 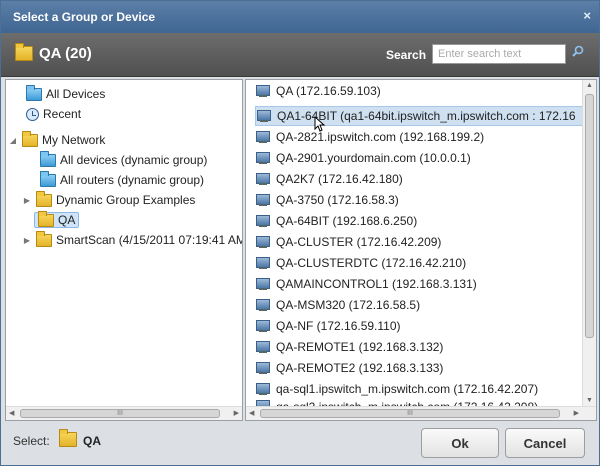 I want to click on tree-item-label: SmartScan (4/15/2011 07:19:41 AM, so click(x=149, y=240).